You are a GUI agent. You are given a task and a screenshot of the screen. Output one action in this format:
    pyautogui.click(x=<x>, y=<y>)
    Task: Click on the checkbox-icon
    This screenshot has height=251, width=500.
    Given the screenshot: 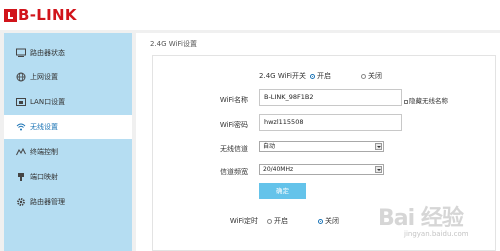 What is the action you would take?
    pyautogui.click(x=406, y=102)
    